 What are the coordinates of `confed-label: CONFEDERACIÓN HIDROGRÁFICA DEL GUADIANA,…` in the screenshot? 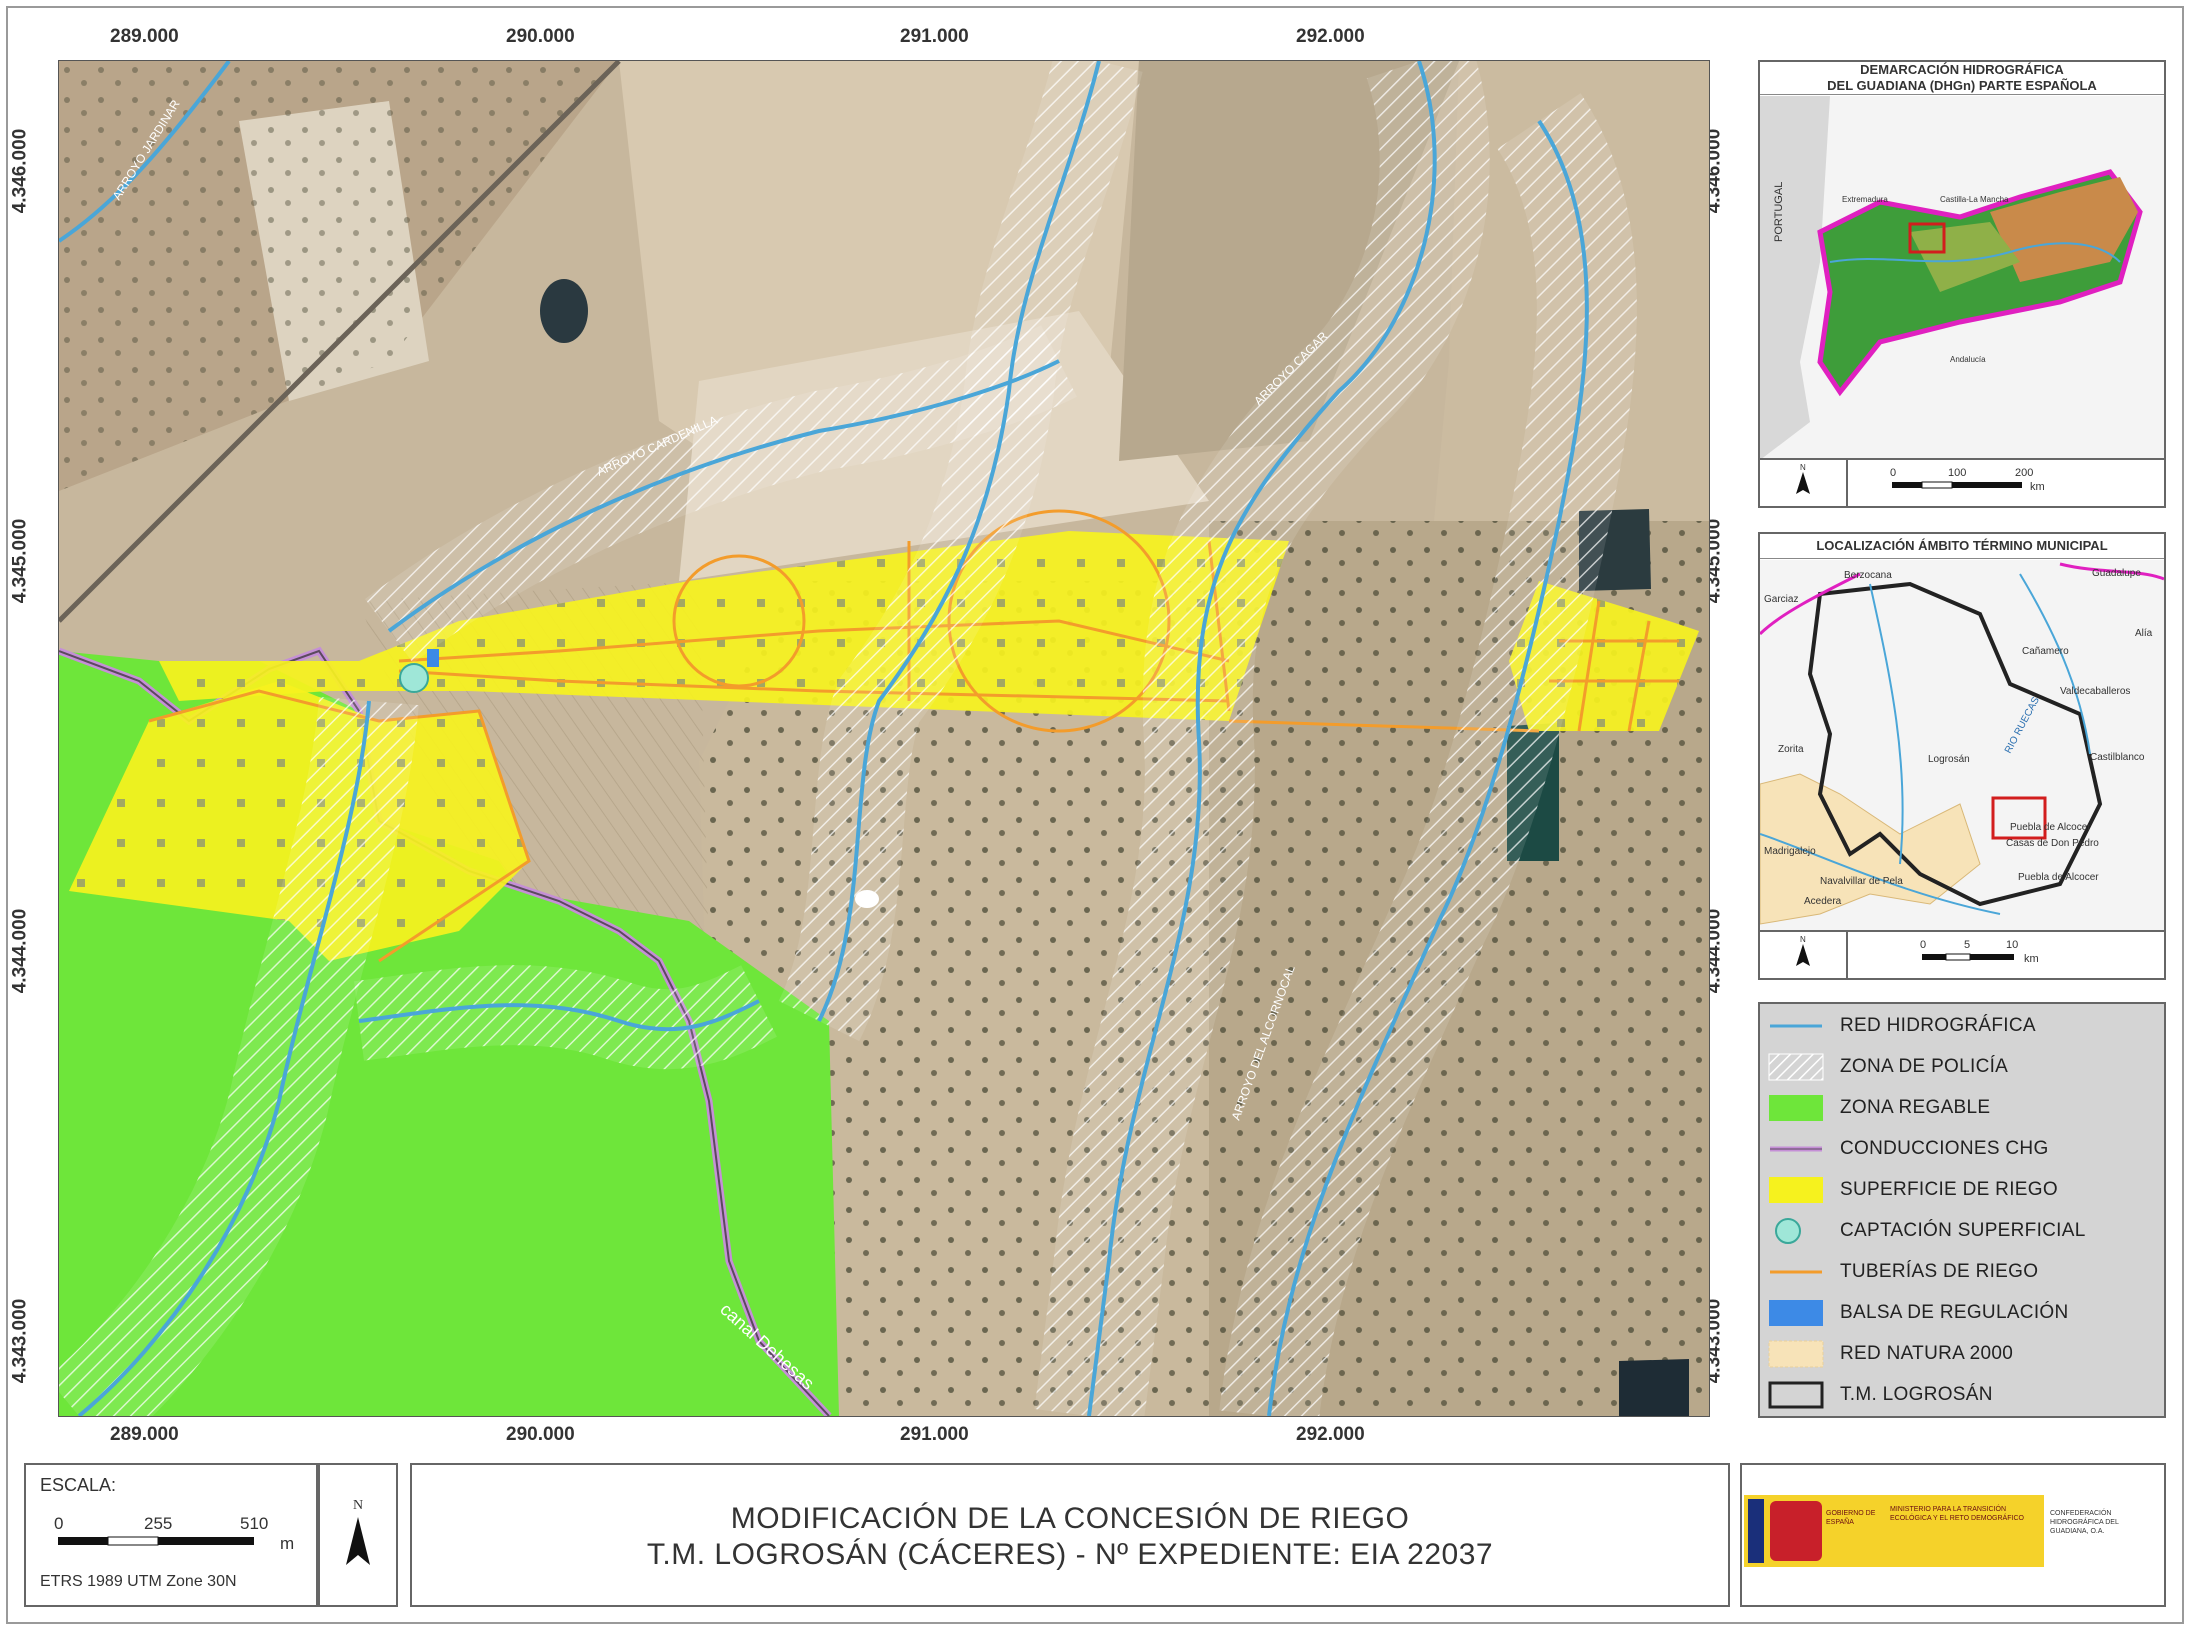 It's located at (2084, 1522).